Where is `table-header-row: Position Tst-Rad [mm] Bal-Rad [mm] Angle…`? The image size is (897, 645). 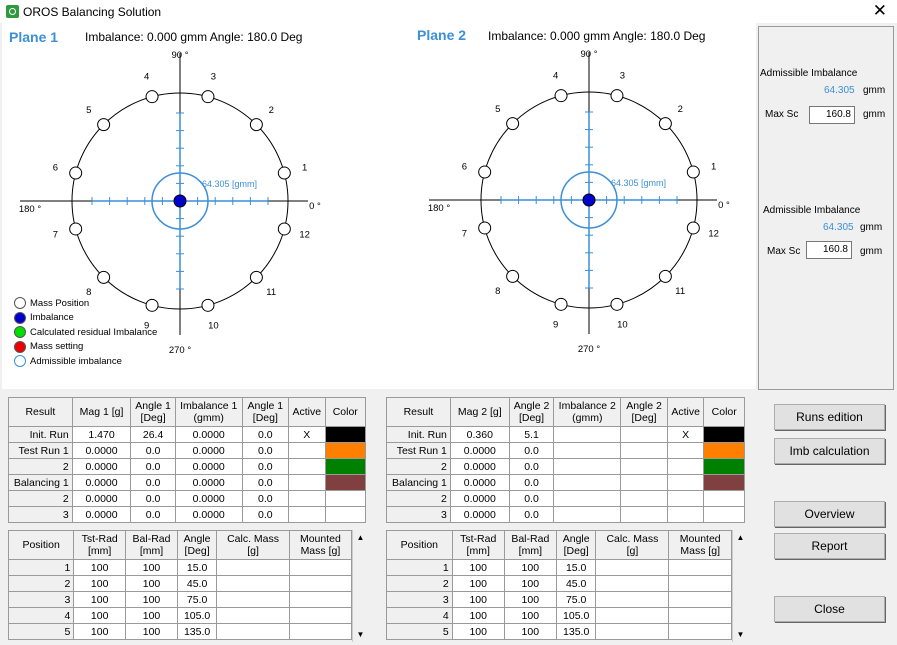 table-header-row: Position Tst-Rad [mm] Bal-Rad [mm] Angle… is located at coordinates (180, 545).